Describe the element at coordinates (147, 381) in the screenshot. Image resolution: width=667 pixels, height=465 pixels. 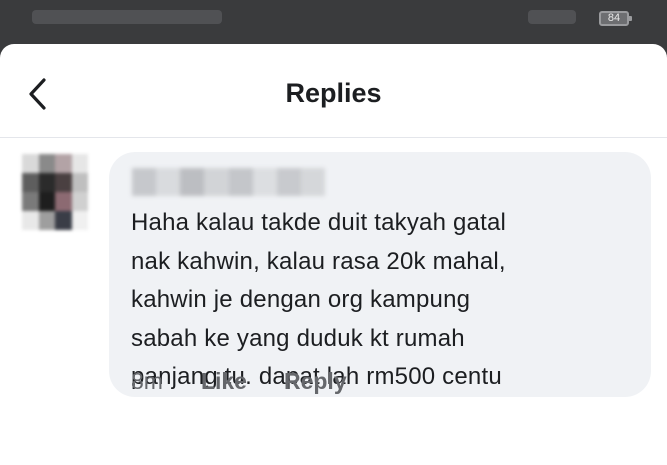
I see `comment-timestamp: 8m` at that location.